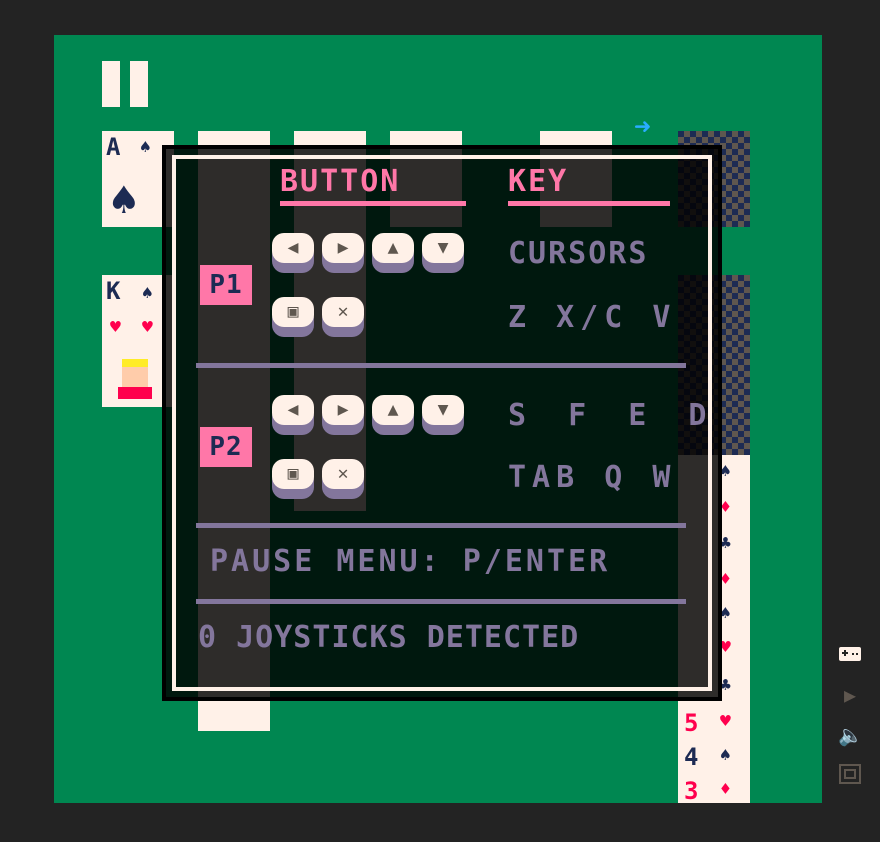 The height and width of the screenshot is (842, 880). What do you see at coordinates (441, 365) in the screenshot?
I see `p1-divider` at bounding box center [441, 365].